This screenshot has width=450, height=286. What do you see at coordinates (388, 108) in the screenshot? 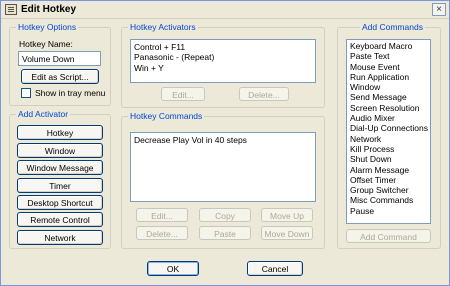
I see `list-item: Screen Resolution` at bounding box center [388, 108].